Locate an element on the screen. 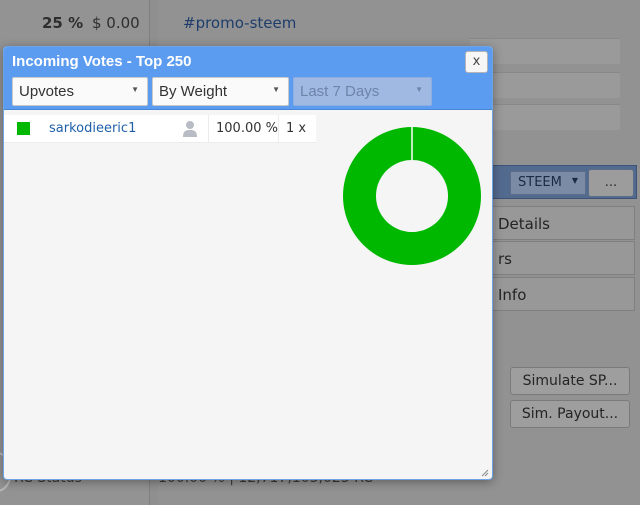  user-icon is located at coordinates (190, 128).